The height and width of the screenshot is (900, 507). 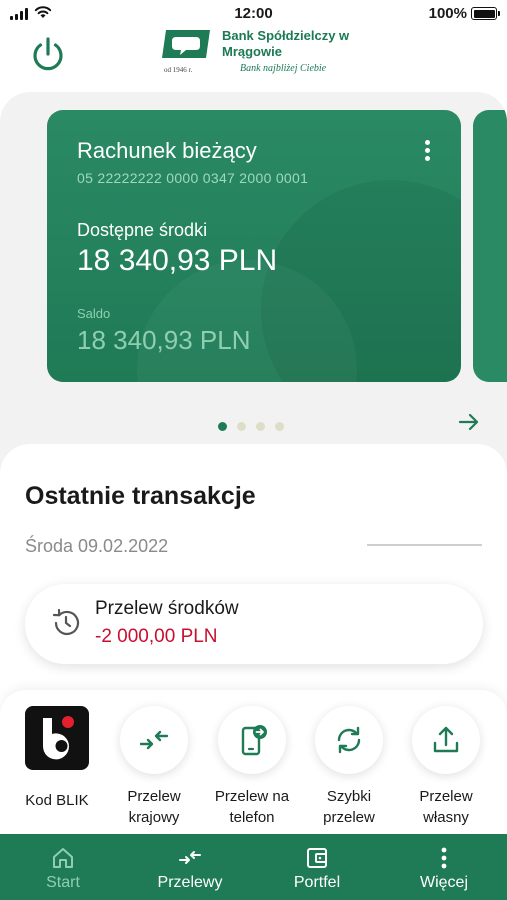 What do you see at coordinates (154, 807) in the screenshot?
I see `quick-action-label: Przelew krajowy` at bounding box center [154, 807].